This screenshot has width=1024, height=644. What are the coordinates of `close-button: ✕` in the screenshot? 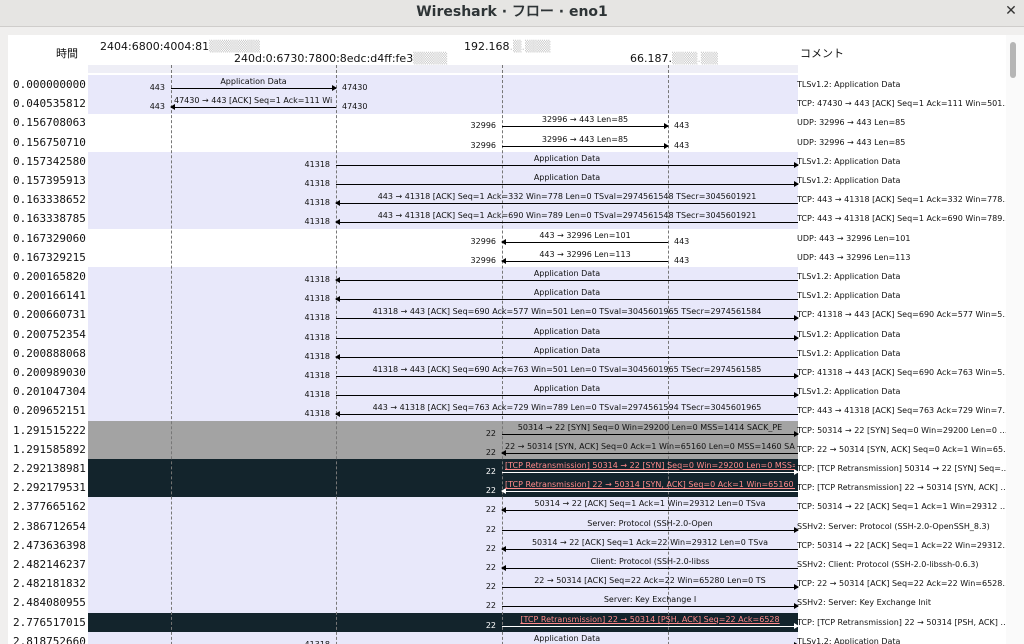 It's located at (1011, 11).